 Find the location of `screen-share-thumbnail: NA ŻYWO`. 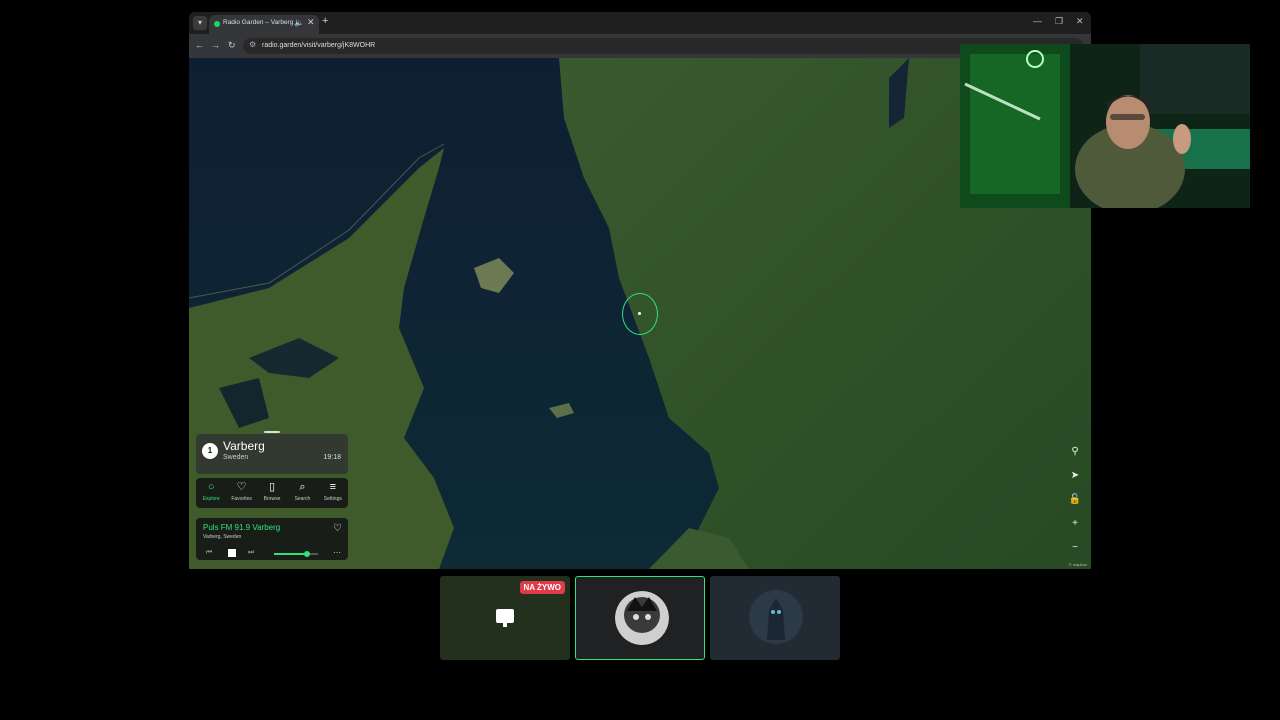

screen-share-thumbnail: NA ŻYWO is located at coordinates (505, 618).